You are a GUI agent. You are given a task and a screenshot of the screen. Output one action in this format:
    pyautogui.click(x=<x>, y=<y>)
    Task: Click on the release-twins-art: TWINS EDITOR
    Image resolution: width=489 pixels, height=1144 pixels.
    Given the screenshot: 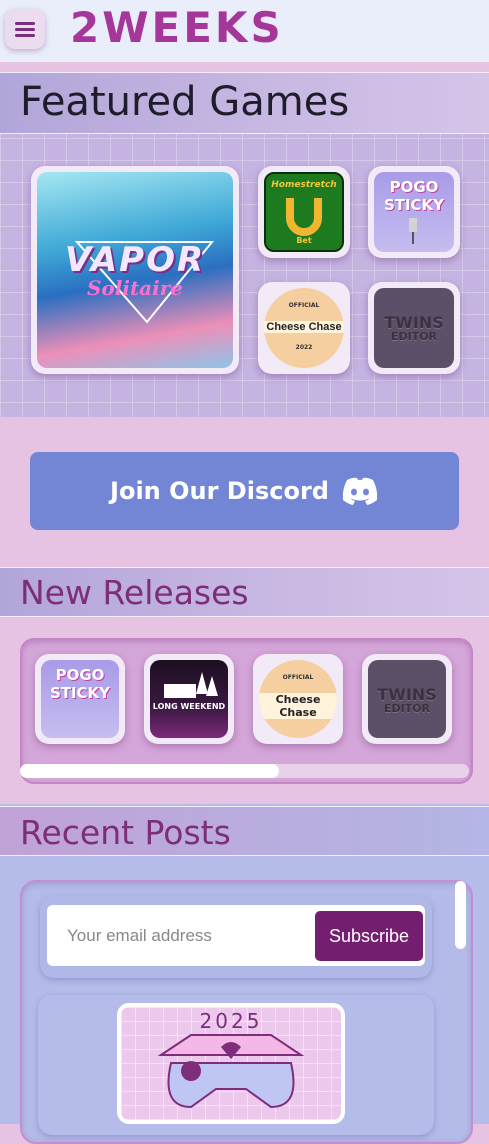 What is the action you would take?
    pyautogui.click(x=407, y=699)
    